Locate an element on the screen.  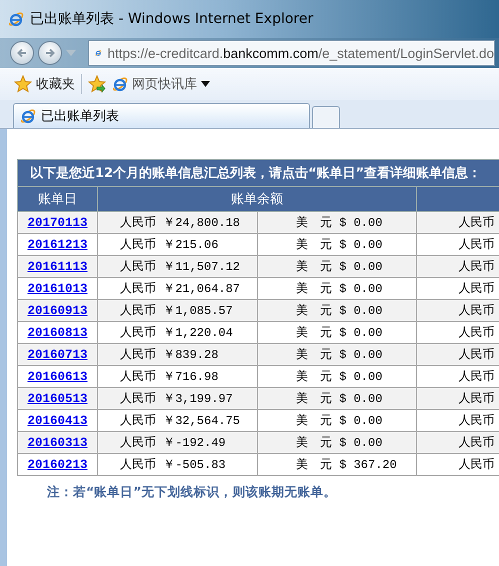
forward-button is located at coordinates (50, 53).